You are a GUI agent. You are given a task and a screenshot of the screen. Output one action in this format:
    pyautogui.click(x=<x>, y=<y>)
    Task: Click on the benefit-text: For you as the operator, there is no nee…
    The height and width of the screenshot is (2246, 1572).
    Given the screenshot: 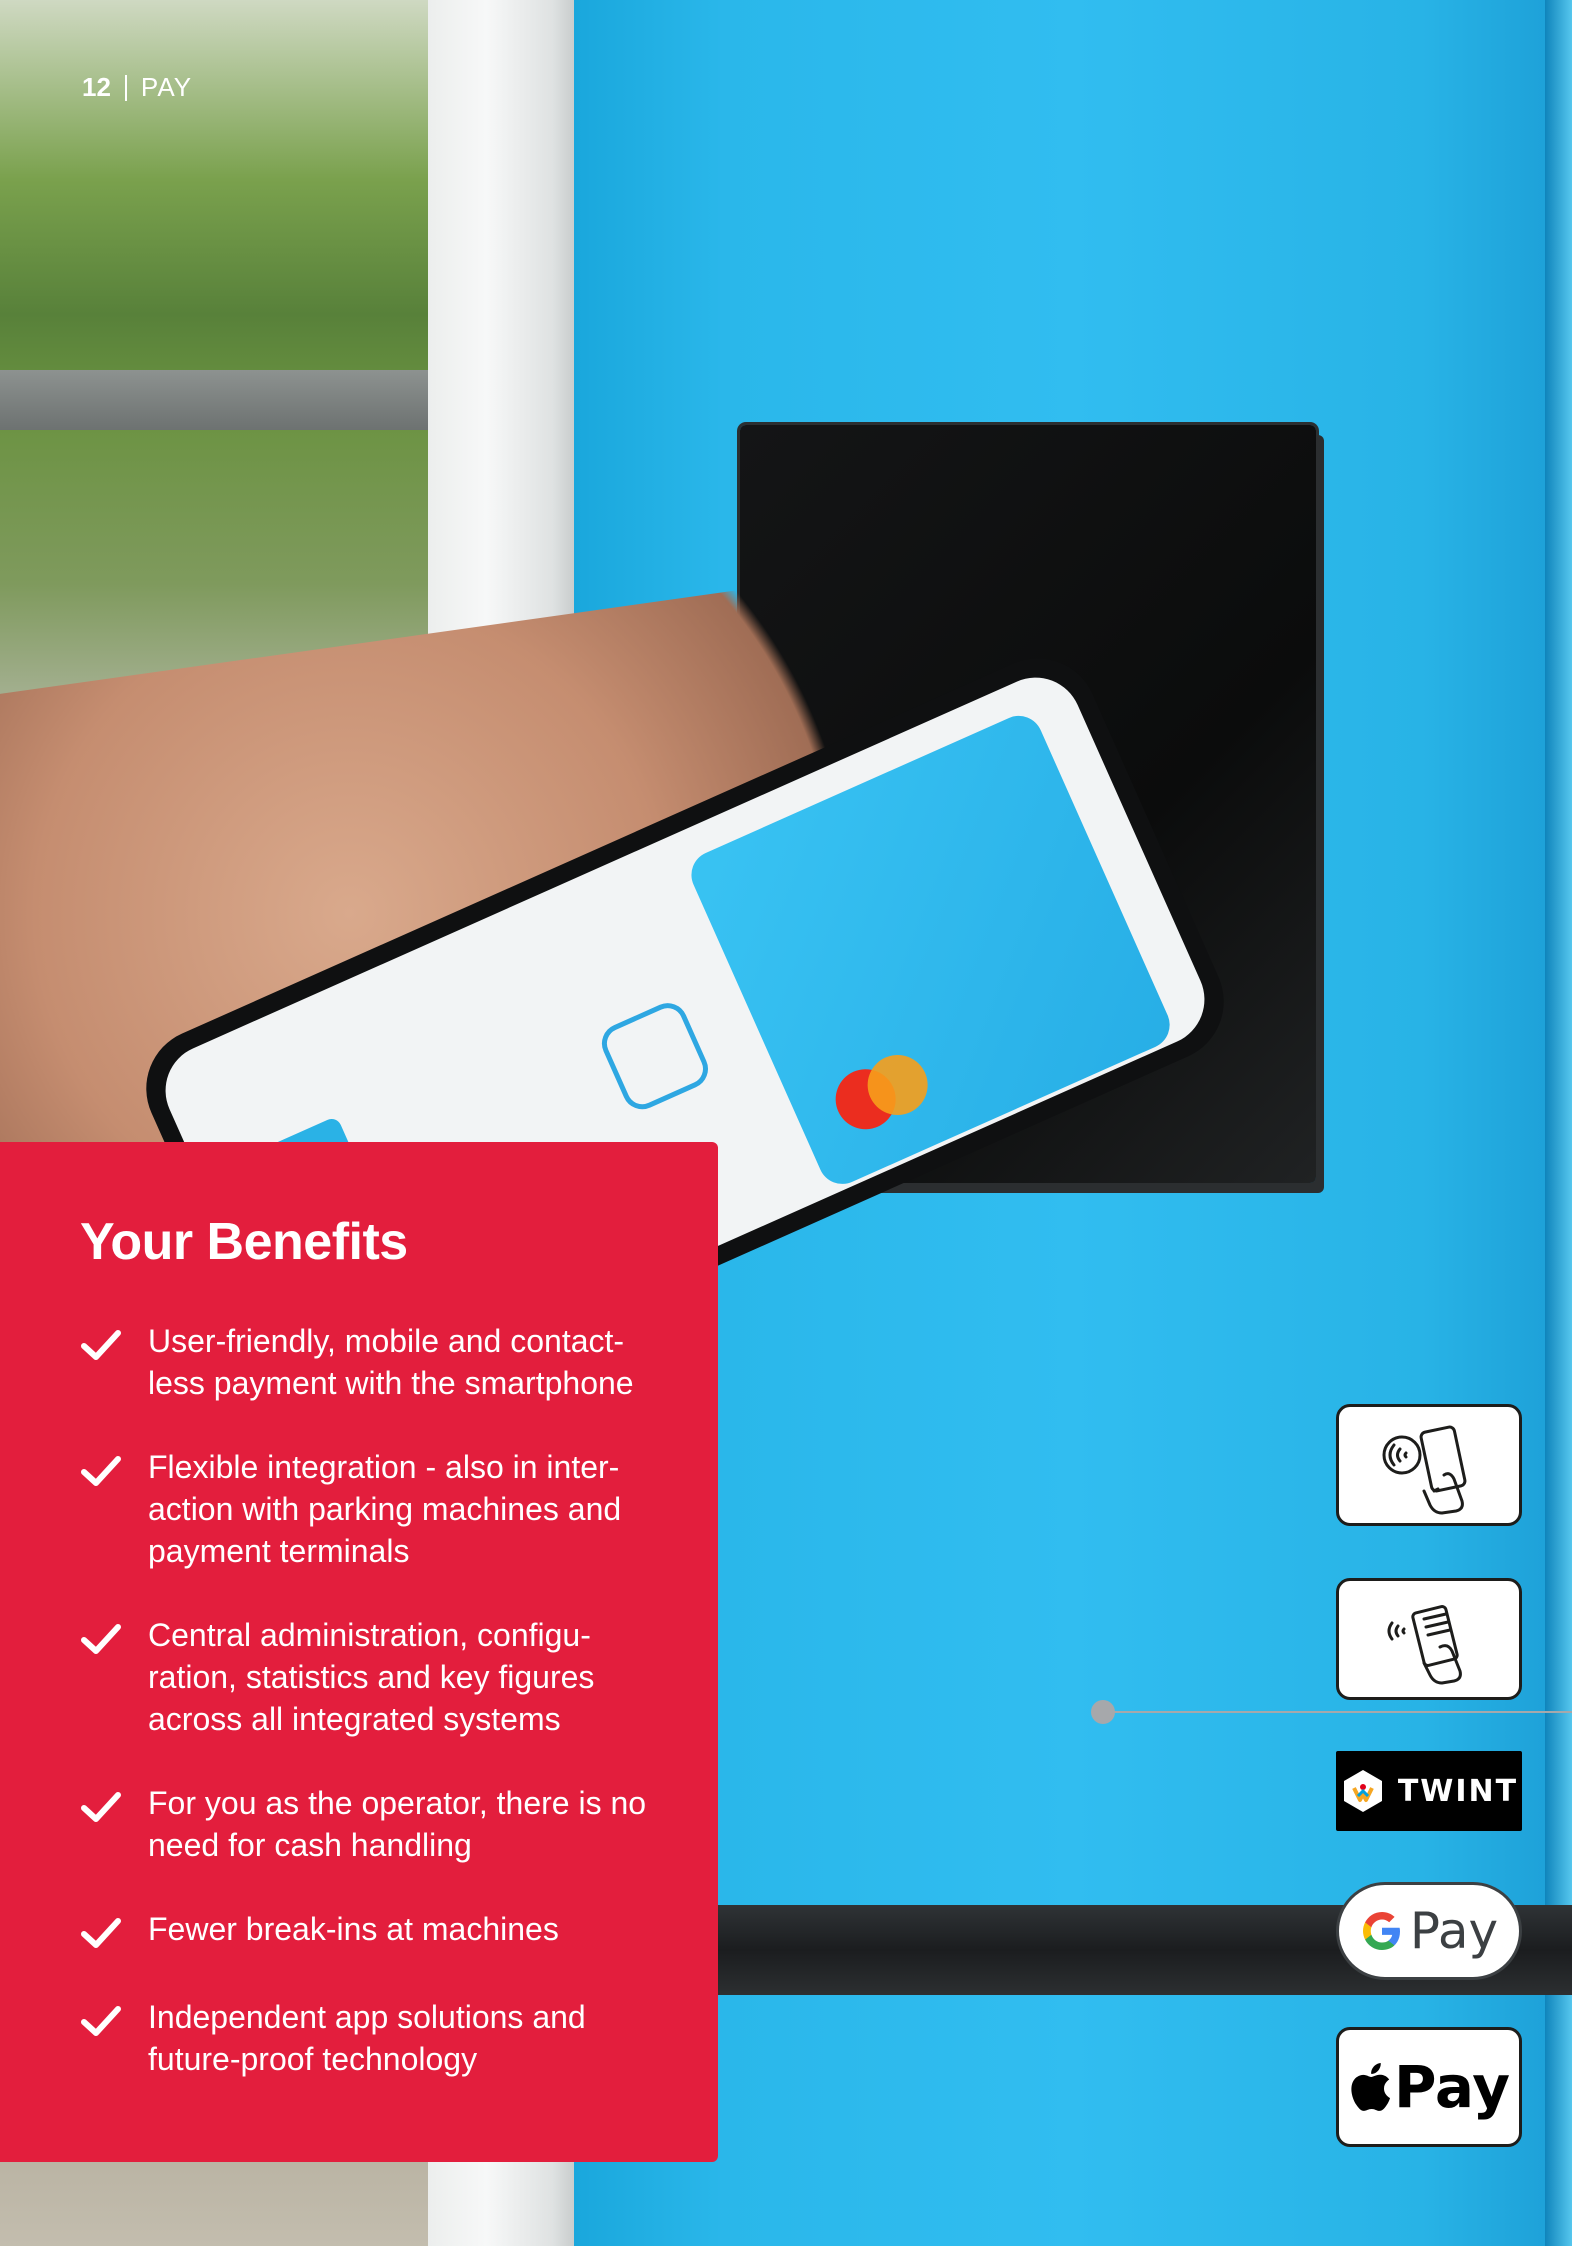 What is the action you would take?
    pyautogui.click(x=397, y=1824)
    